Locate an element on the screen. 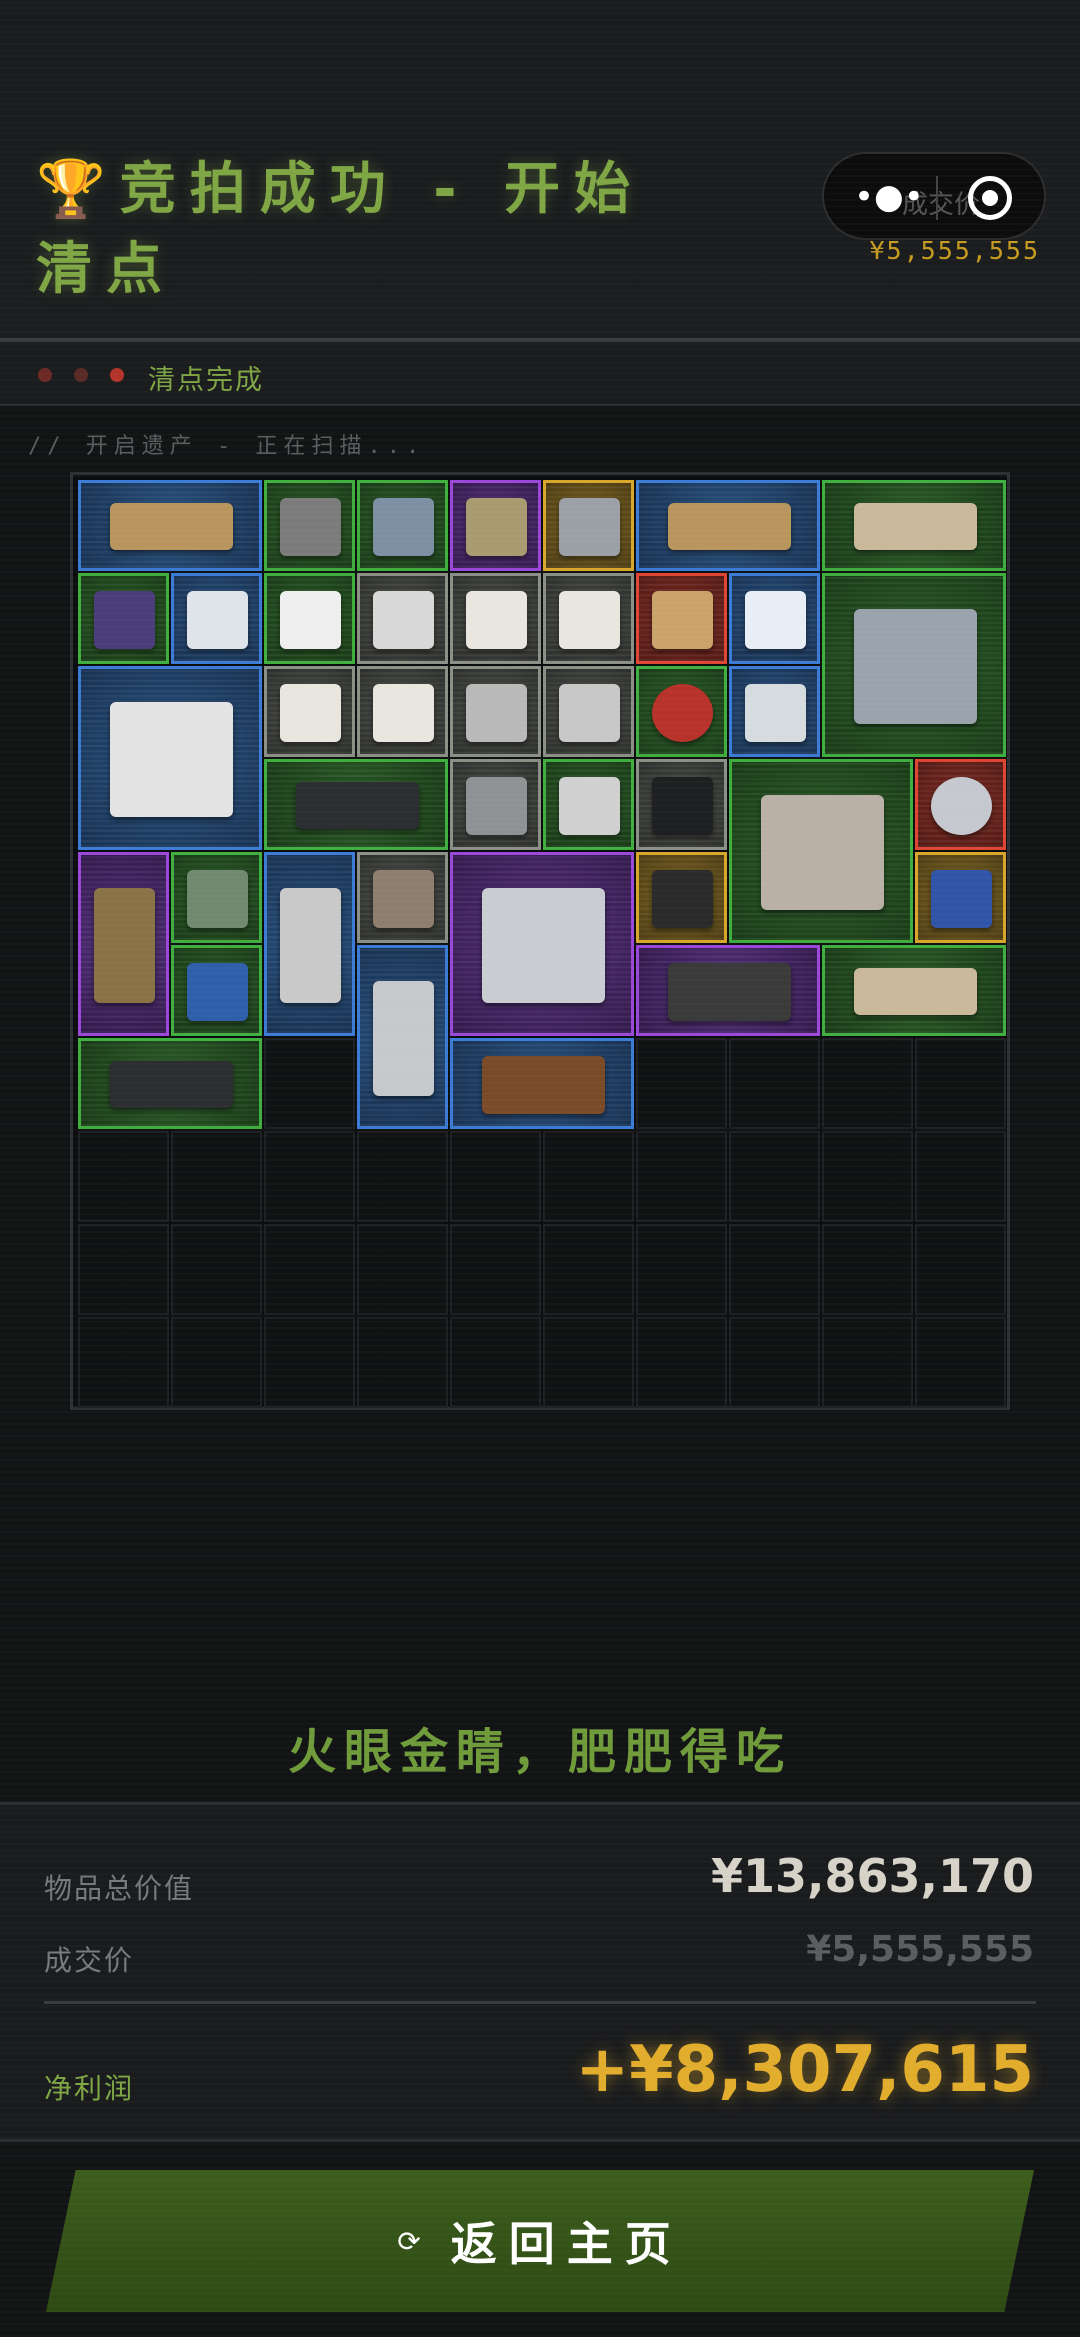 The image size is (1080, 2337). item-thermometer-gun is located at coordinates (216, 618).